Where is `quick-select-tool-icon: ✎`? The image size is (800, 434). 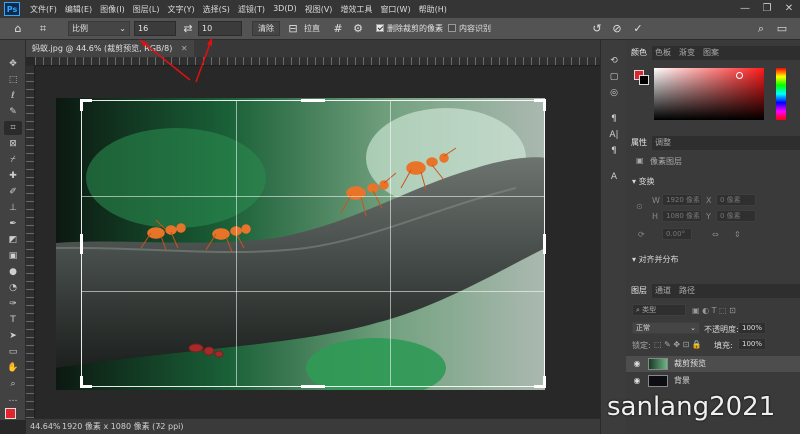
quick-select-tool-icon: ✎ is located at coordinates (13, 112).